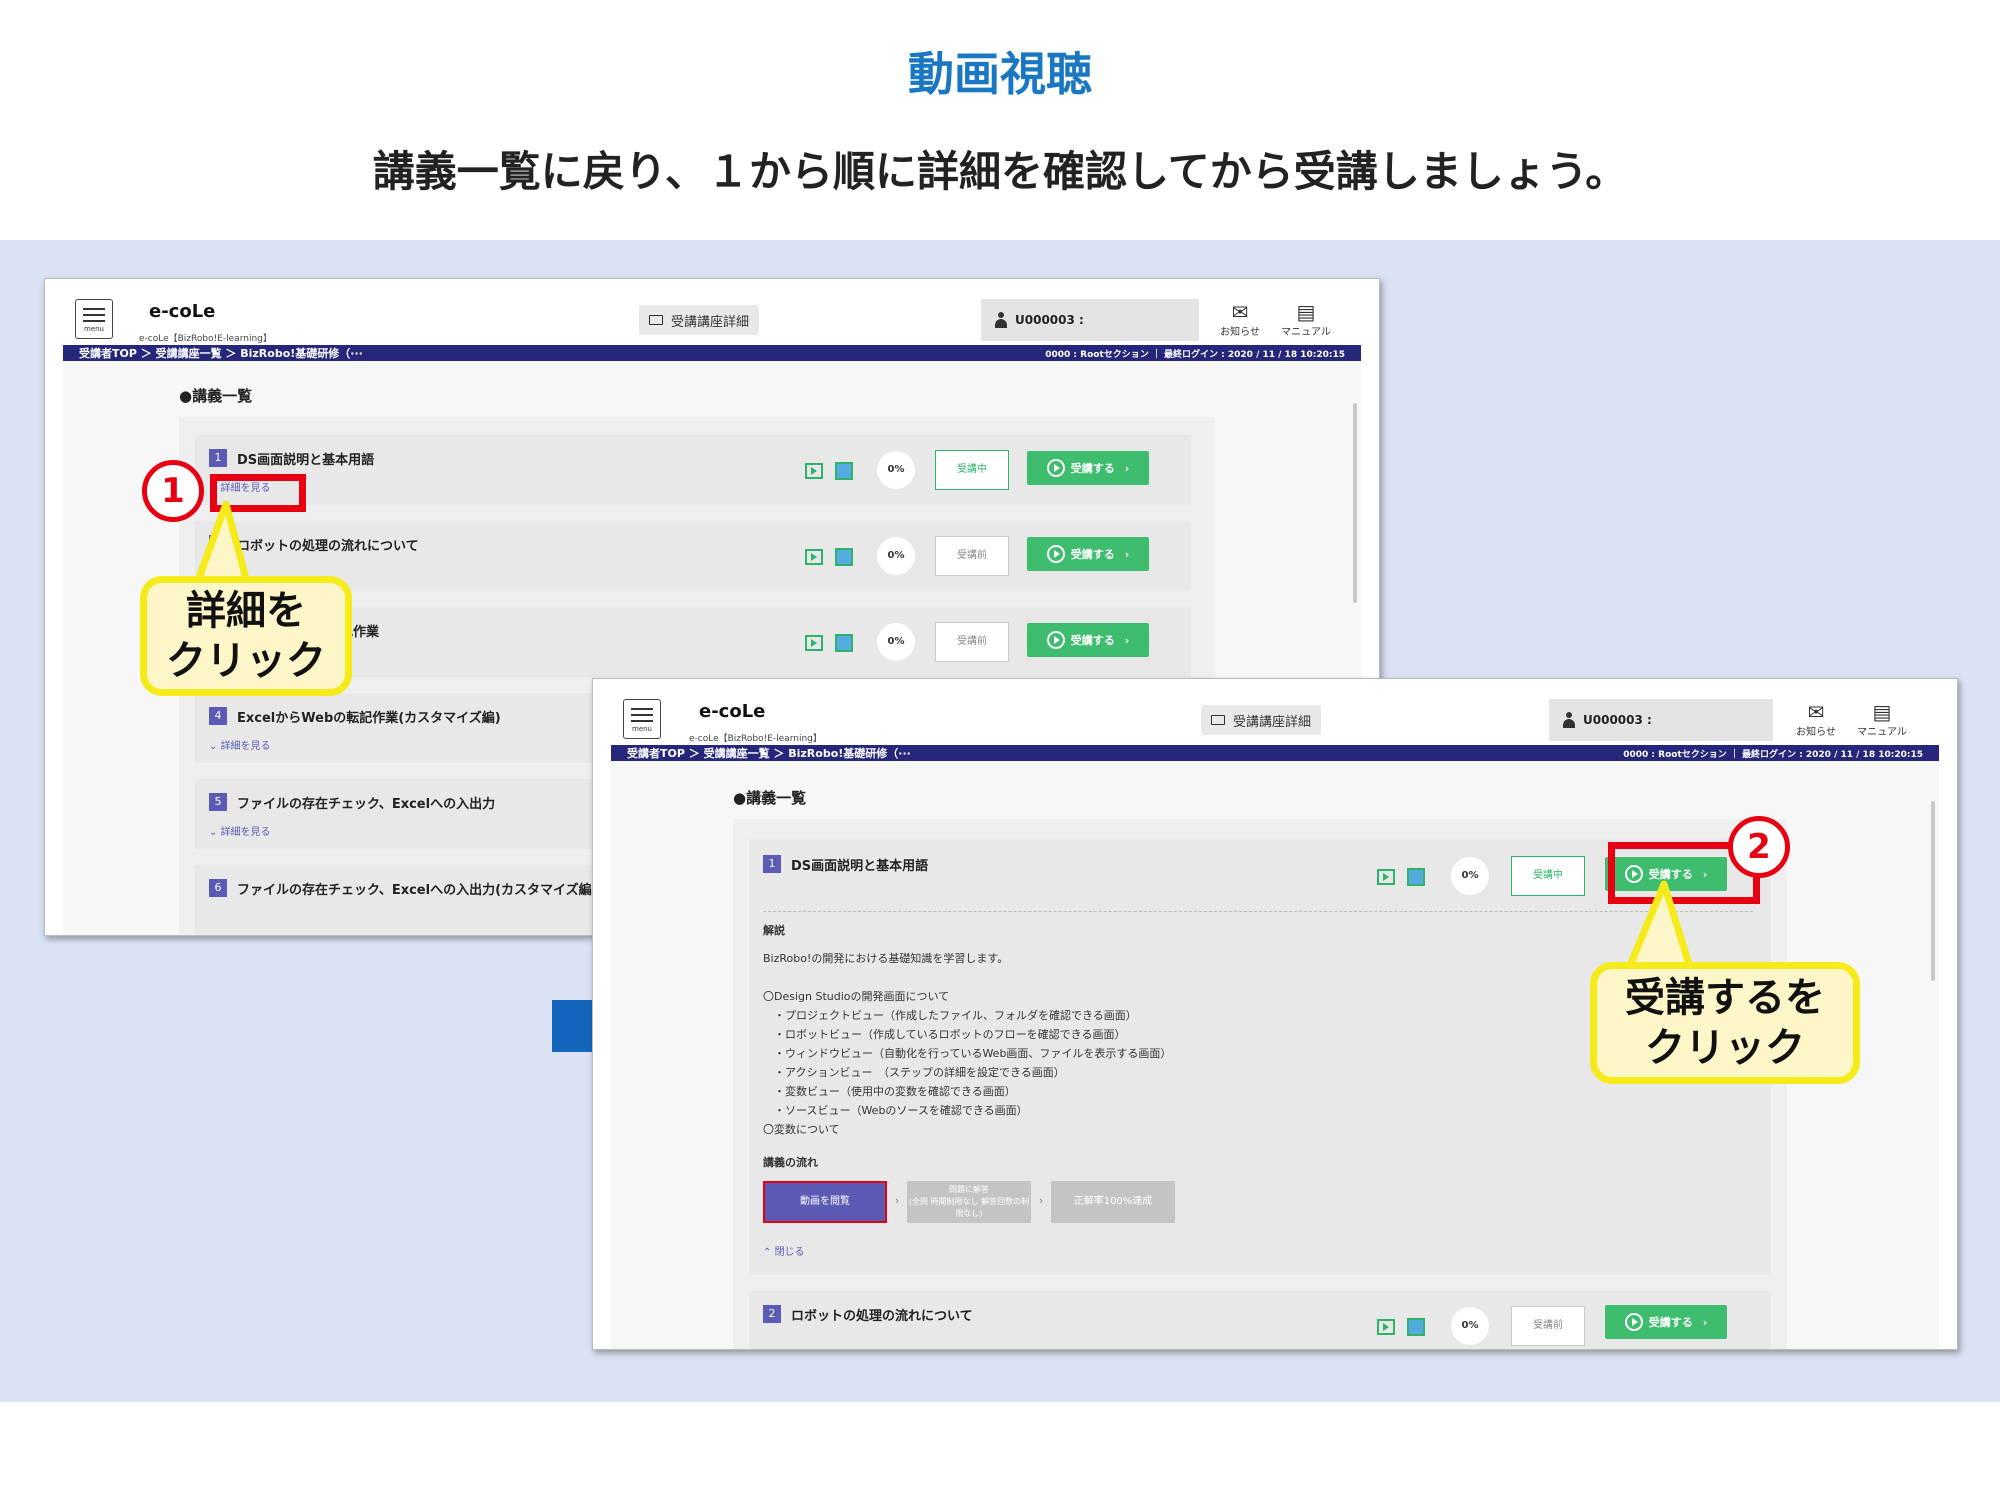  What do you see at coordinates (218, 716) in the screenshot?
I see `lecture-number: 4` at bounding box center [218, 716].